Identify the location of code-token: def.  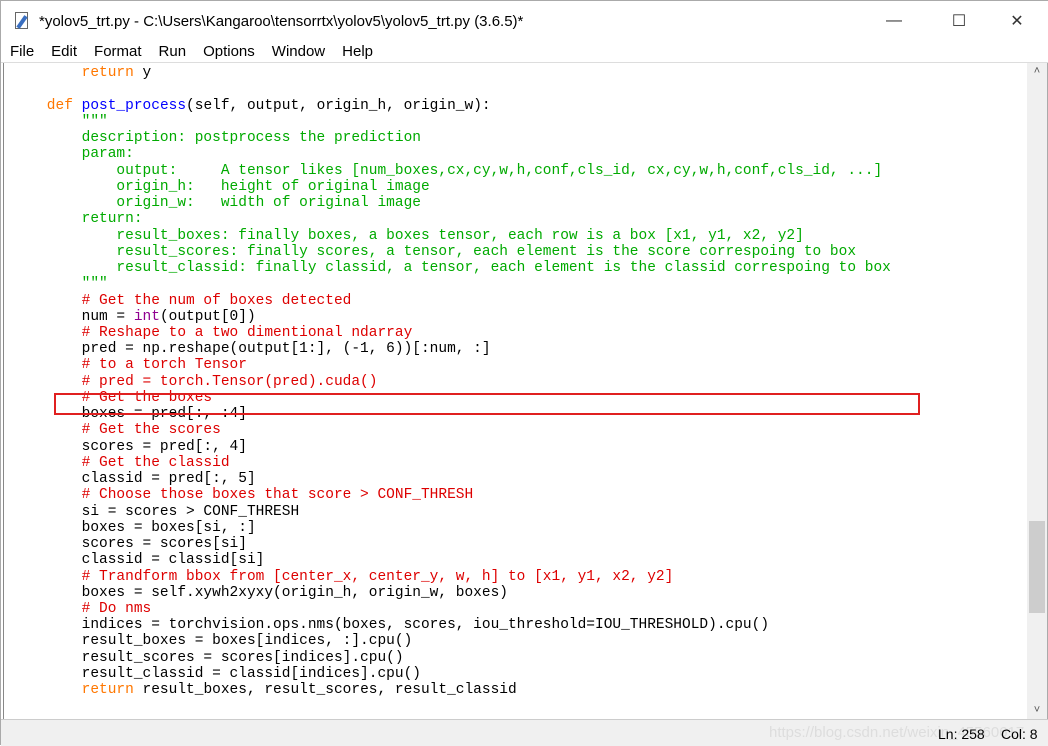
(47, 105).